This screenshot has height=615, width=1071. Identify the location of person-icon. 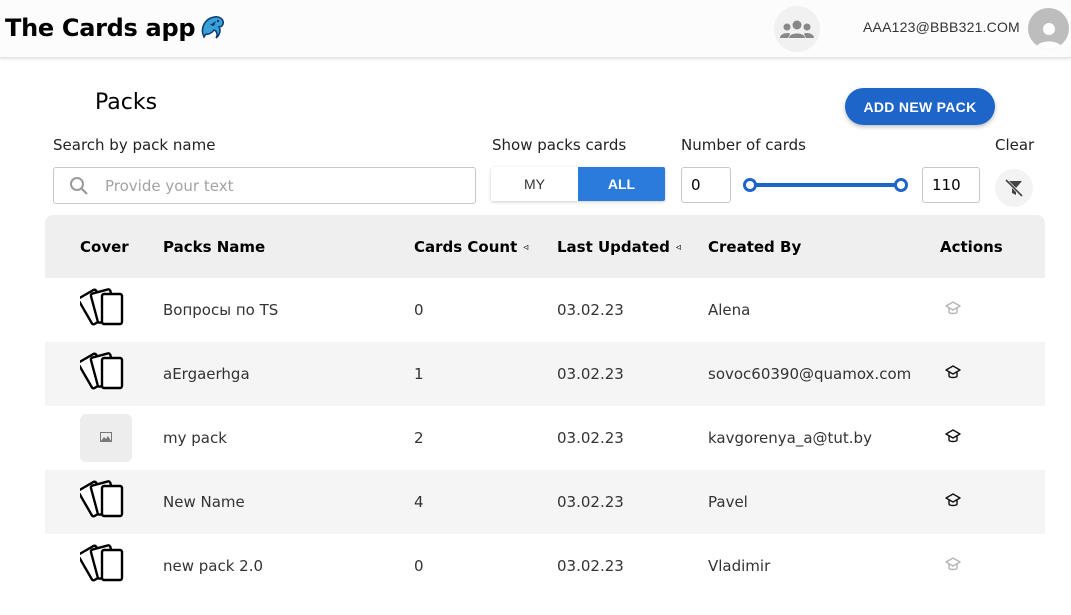
(1048, 36).